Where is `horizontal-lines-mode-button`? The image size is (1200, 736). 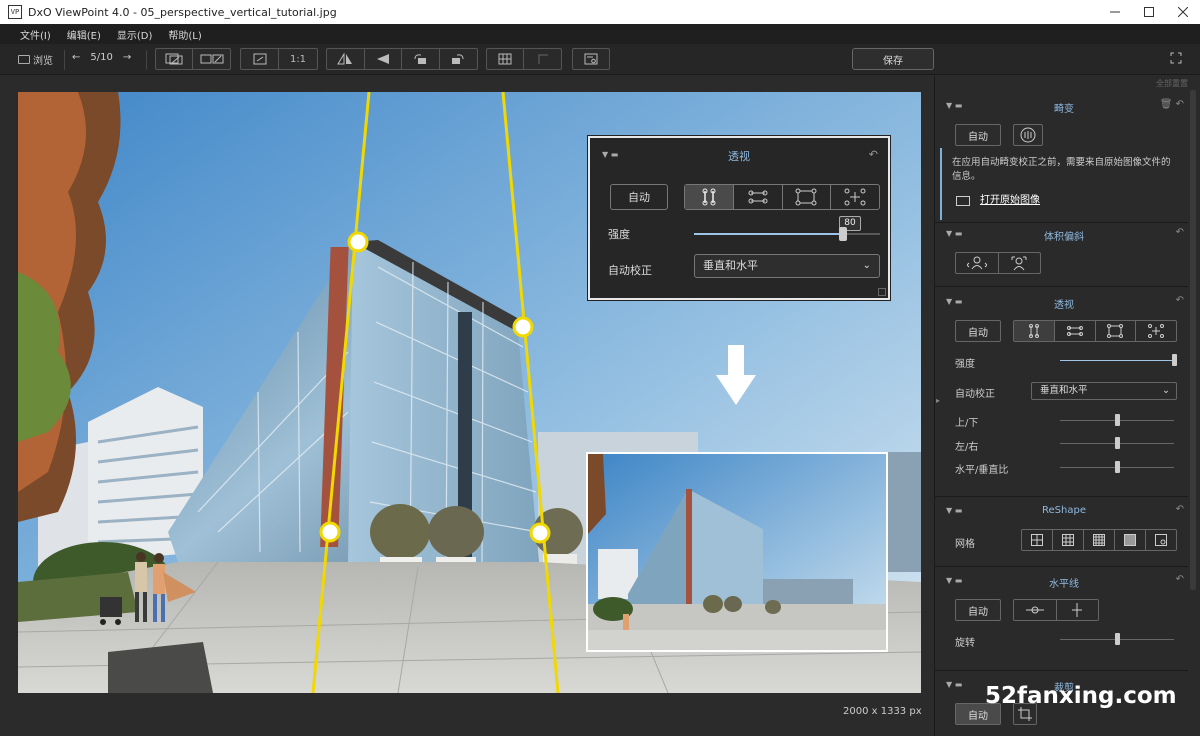 horizontal-lines-mode-button is located at coordinates (758, 197).